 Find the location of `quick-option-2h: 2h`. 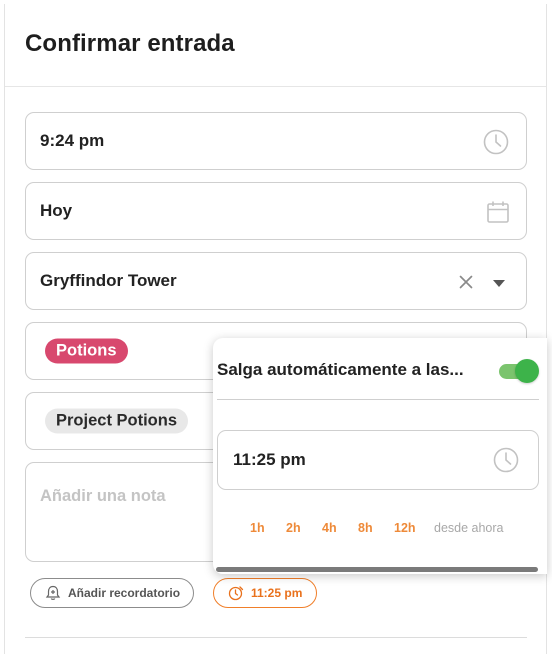

quick-option-2h: 2h is located at coordinates (293, 528).